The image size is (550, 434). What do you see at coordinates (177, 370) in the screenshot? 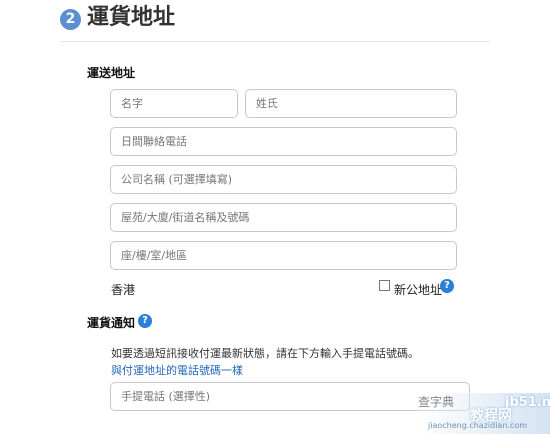
I see `same-phone-link: 與付運地址的電話號碼一樣` at bounding box center [177, 370].